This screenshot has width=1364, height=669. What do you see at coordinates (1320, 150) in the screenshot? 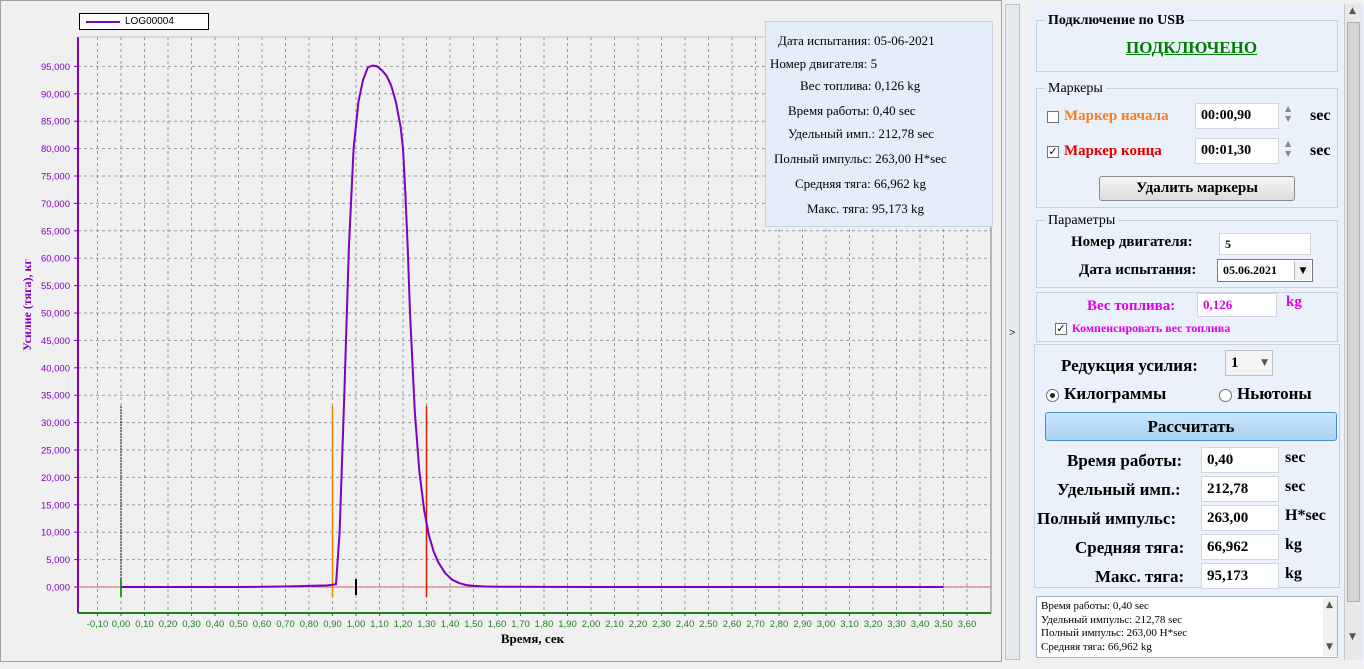
I see `end-marker-unit: sec` at bounding box center [1320, 150].